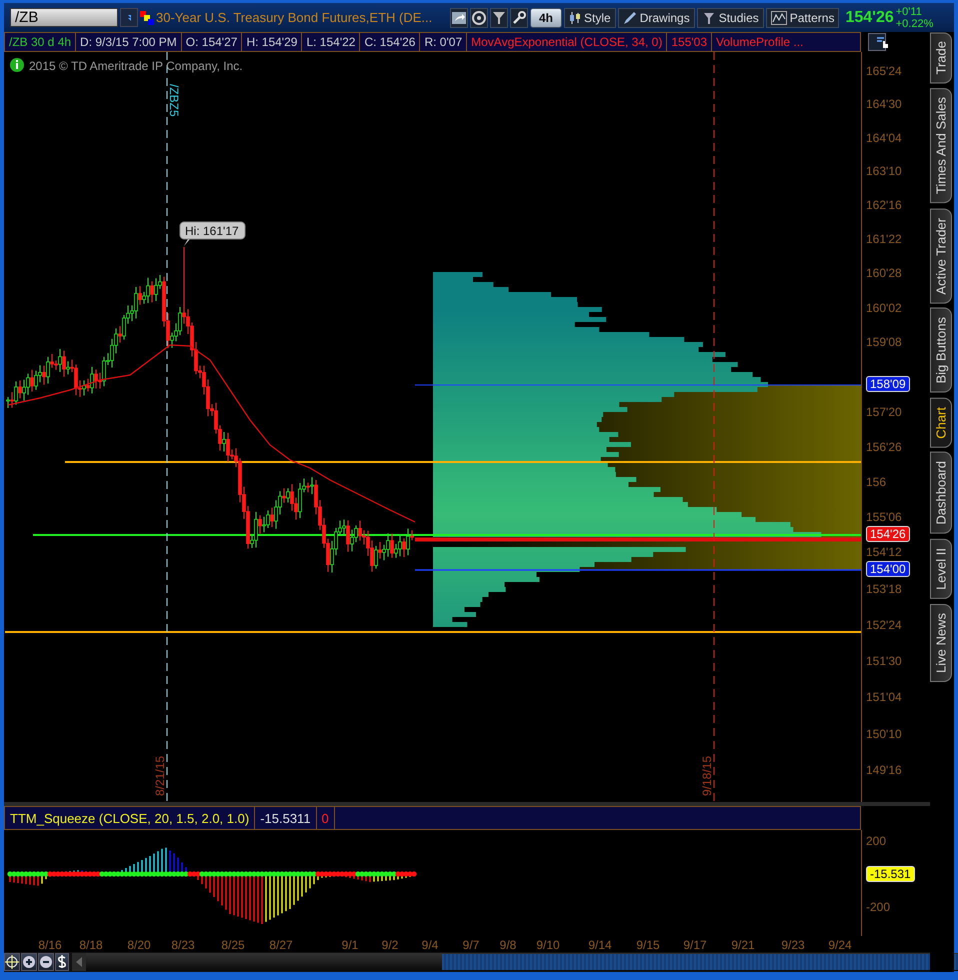  I want to click on aggregation-button: 4h, so click(546, 18).